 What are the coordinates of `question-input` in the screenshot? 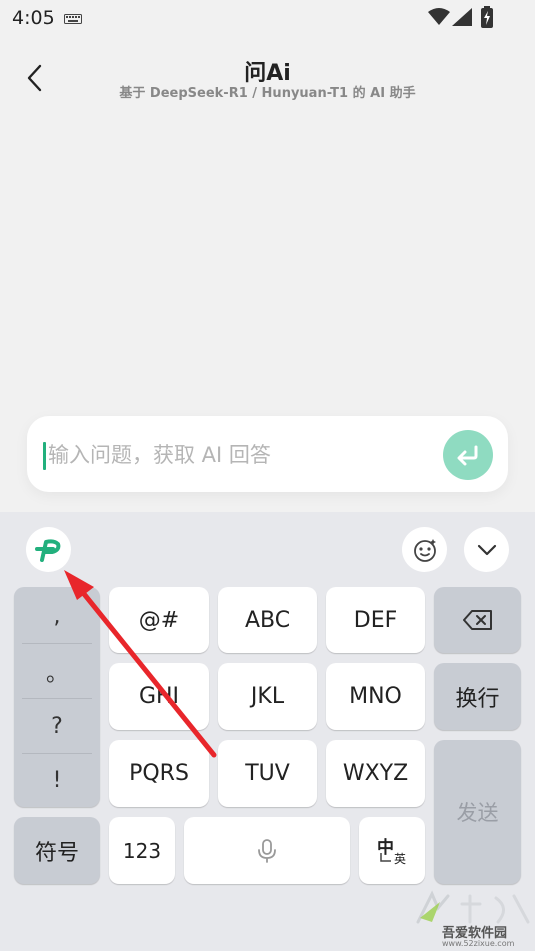 It's located at (238, 455).